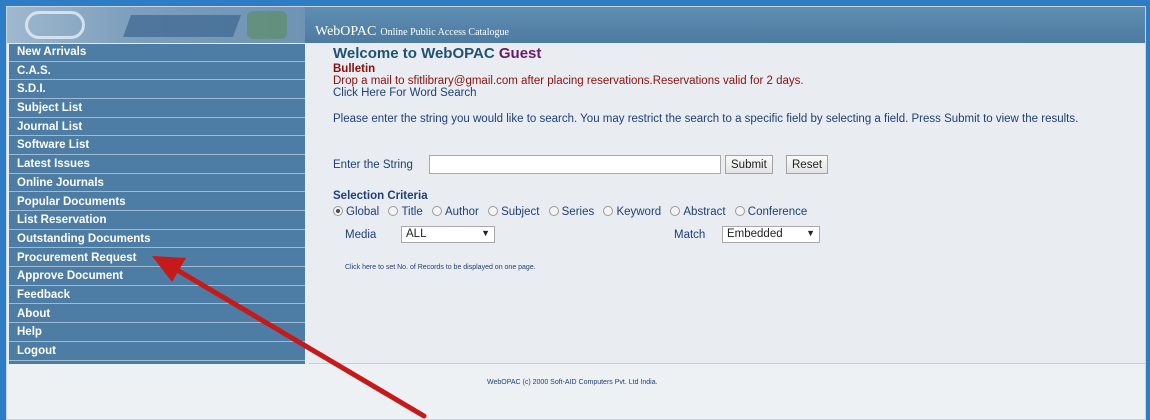 Image resolution: width=1150 pixels, height=420 pixels. Describe the element at coordinates (738, 53) in the screenshot. I see `page-title: Welcome to WebOPAC Guest` at that location.